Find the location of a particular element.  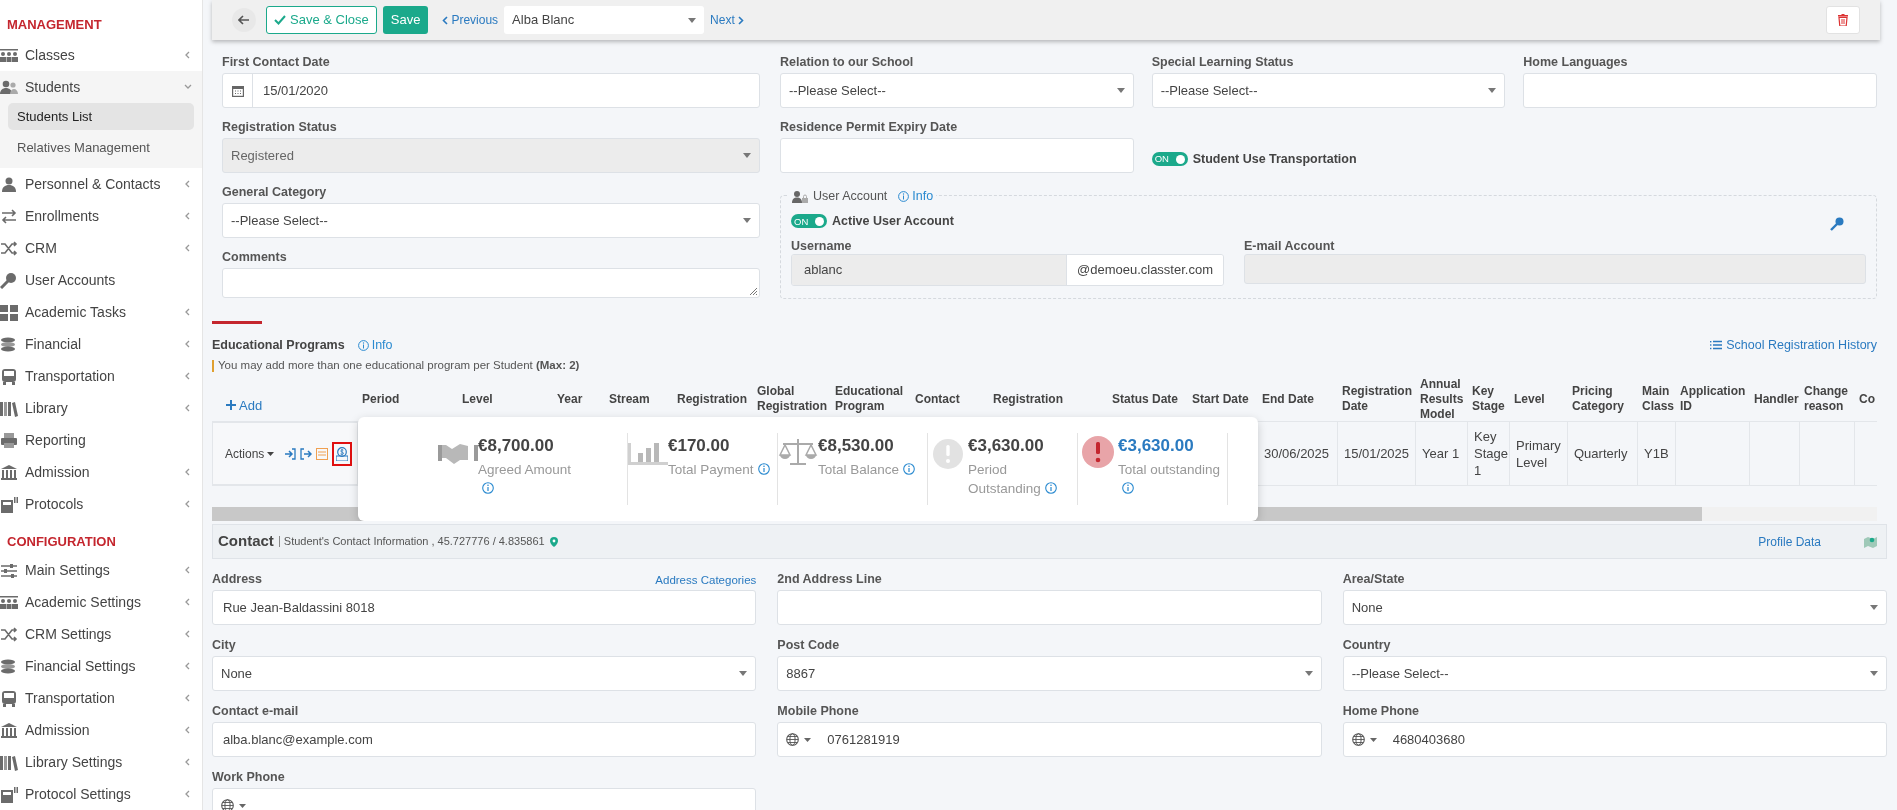

payment-button is located at coordinates (342, 453).